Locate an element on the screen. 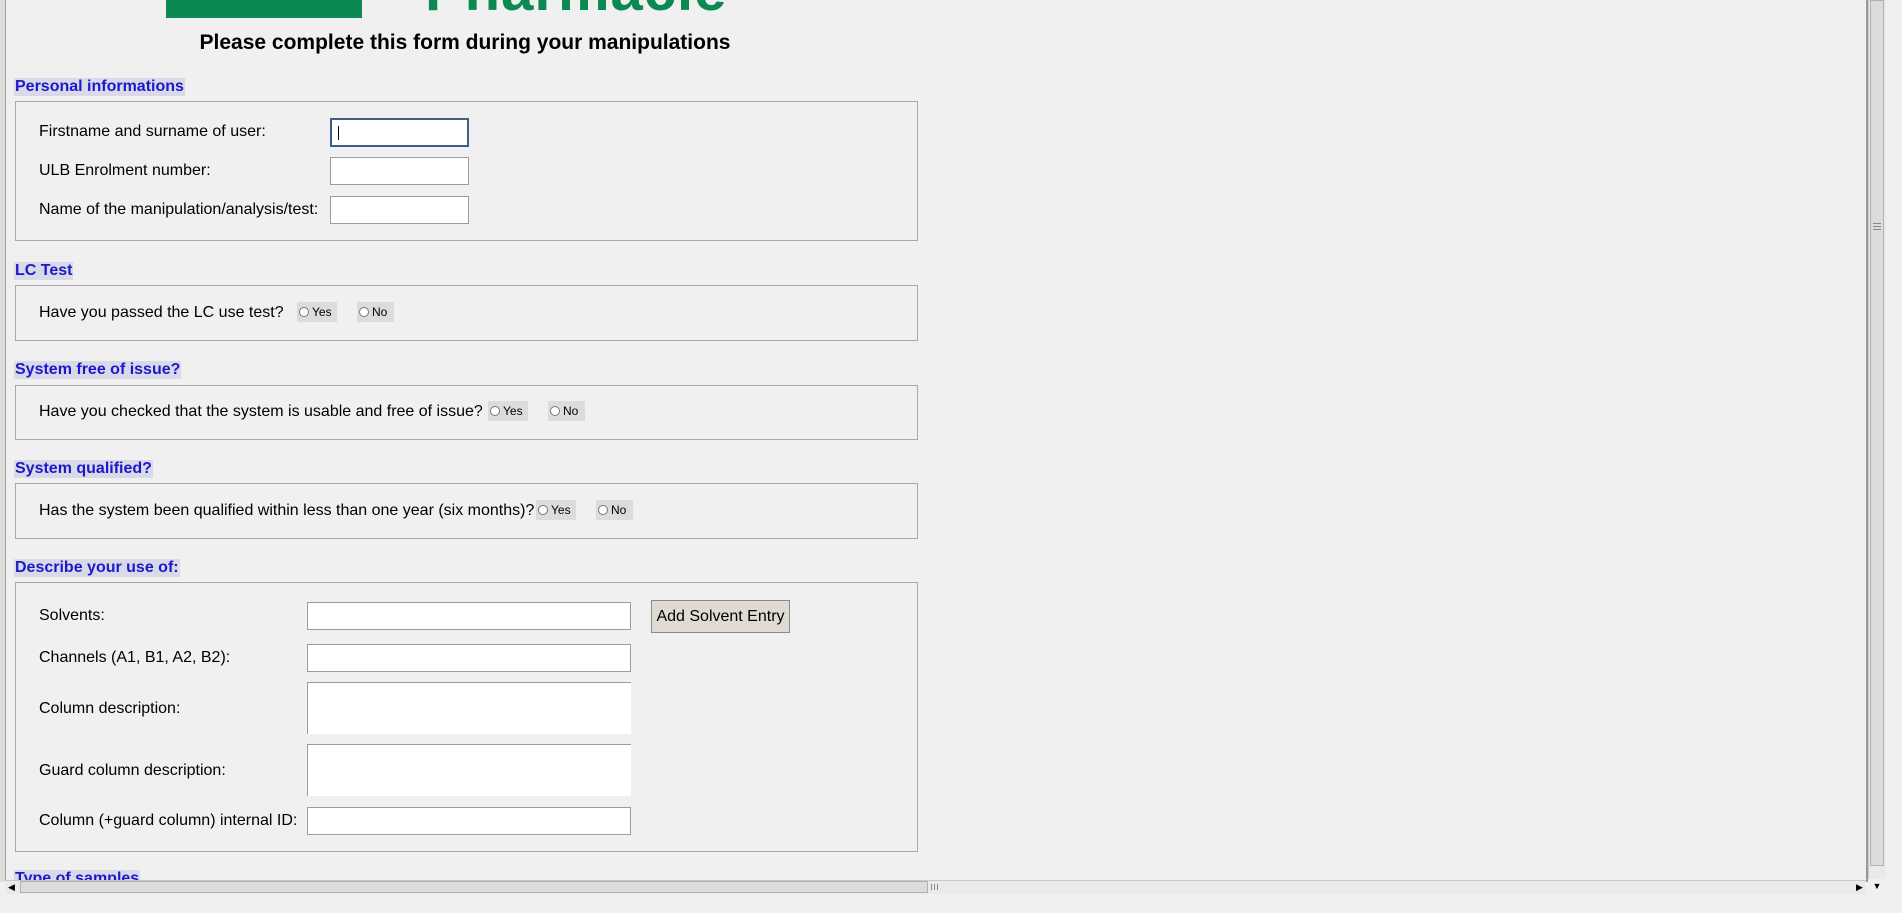 This screenshot has width=1902, height=913. system-free-legend: System free of issue? is located at coordinates (98, 370).